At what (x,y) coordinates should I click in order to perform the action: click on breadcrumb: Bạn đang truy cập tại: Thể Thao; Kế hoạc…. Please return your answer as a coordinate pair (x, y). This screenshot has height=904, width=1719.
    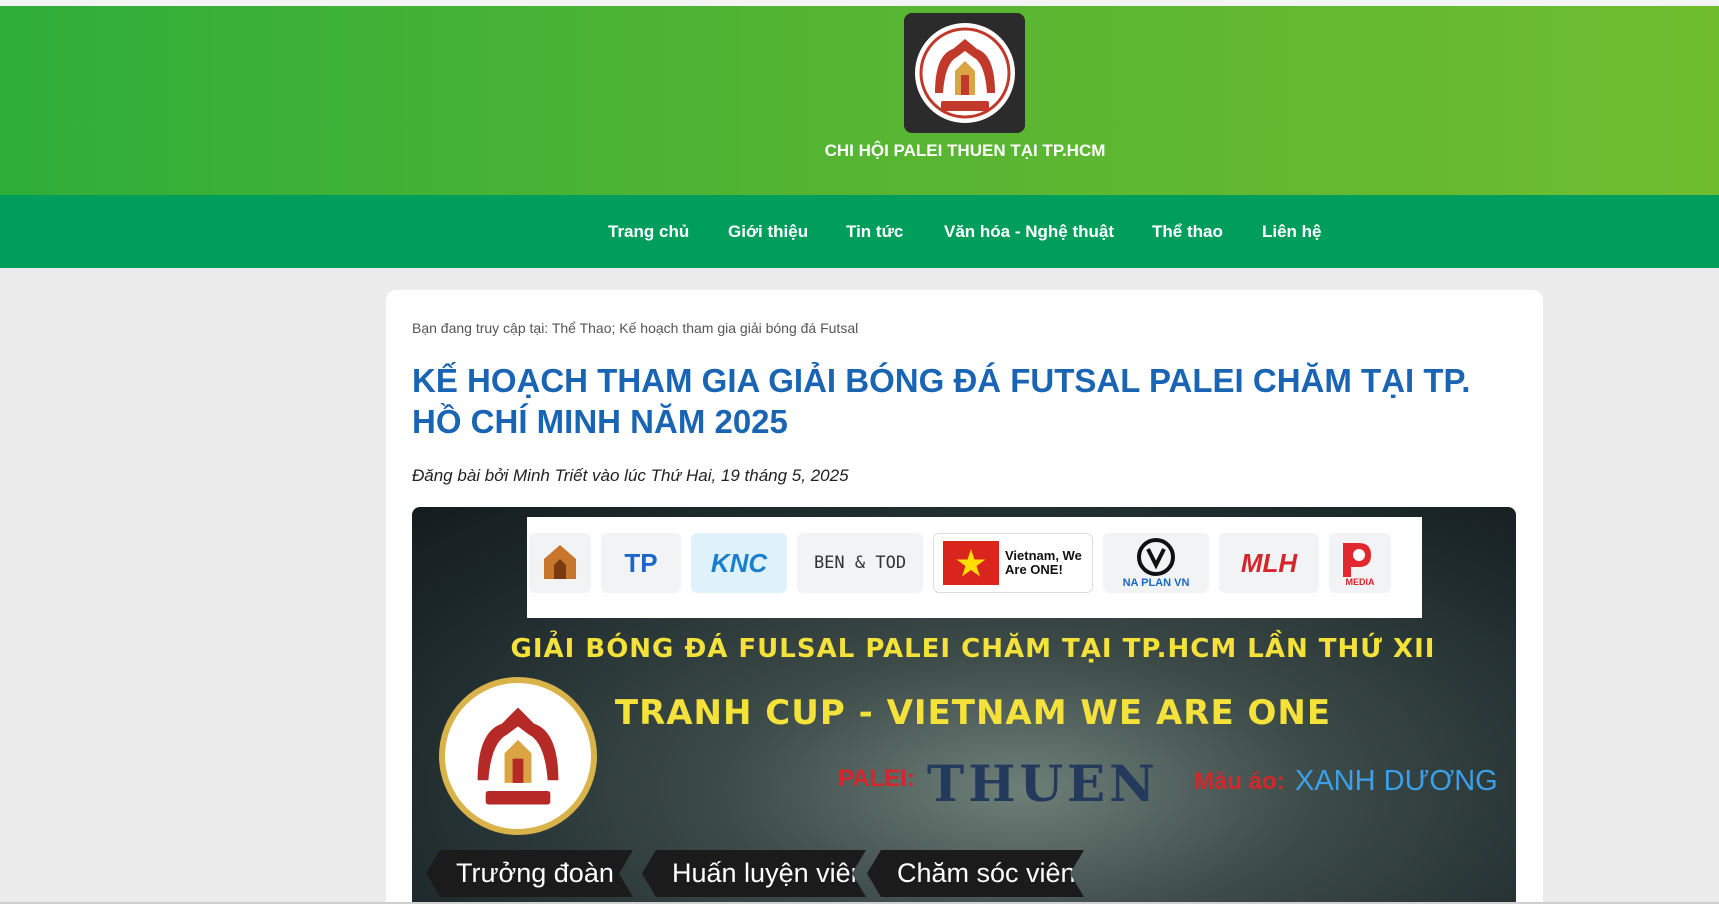
    Looking at the image, I should click on (635, 328).